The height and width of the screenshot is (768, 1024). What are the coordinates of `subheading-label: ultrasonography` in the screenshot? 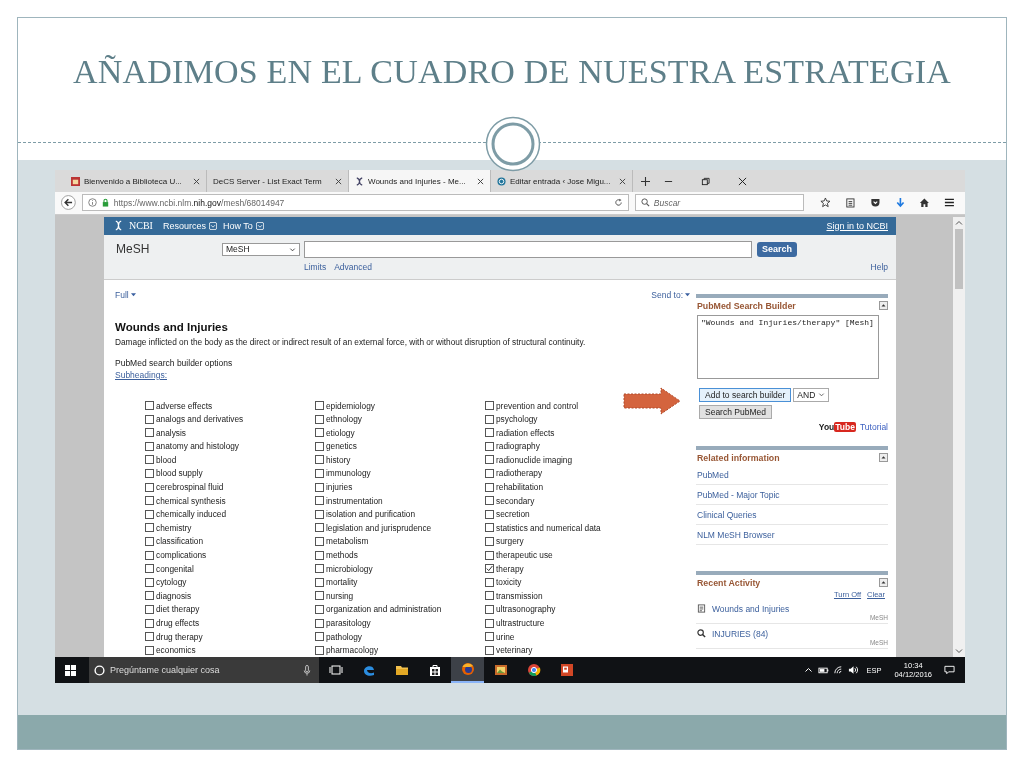 It's located at (526, 609).